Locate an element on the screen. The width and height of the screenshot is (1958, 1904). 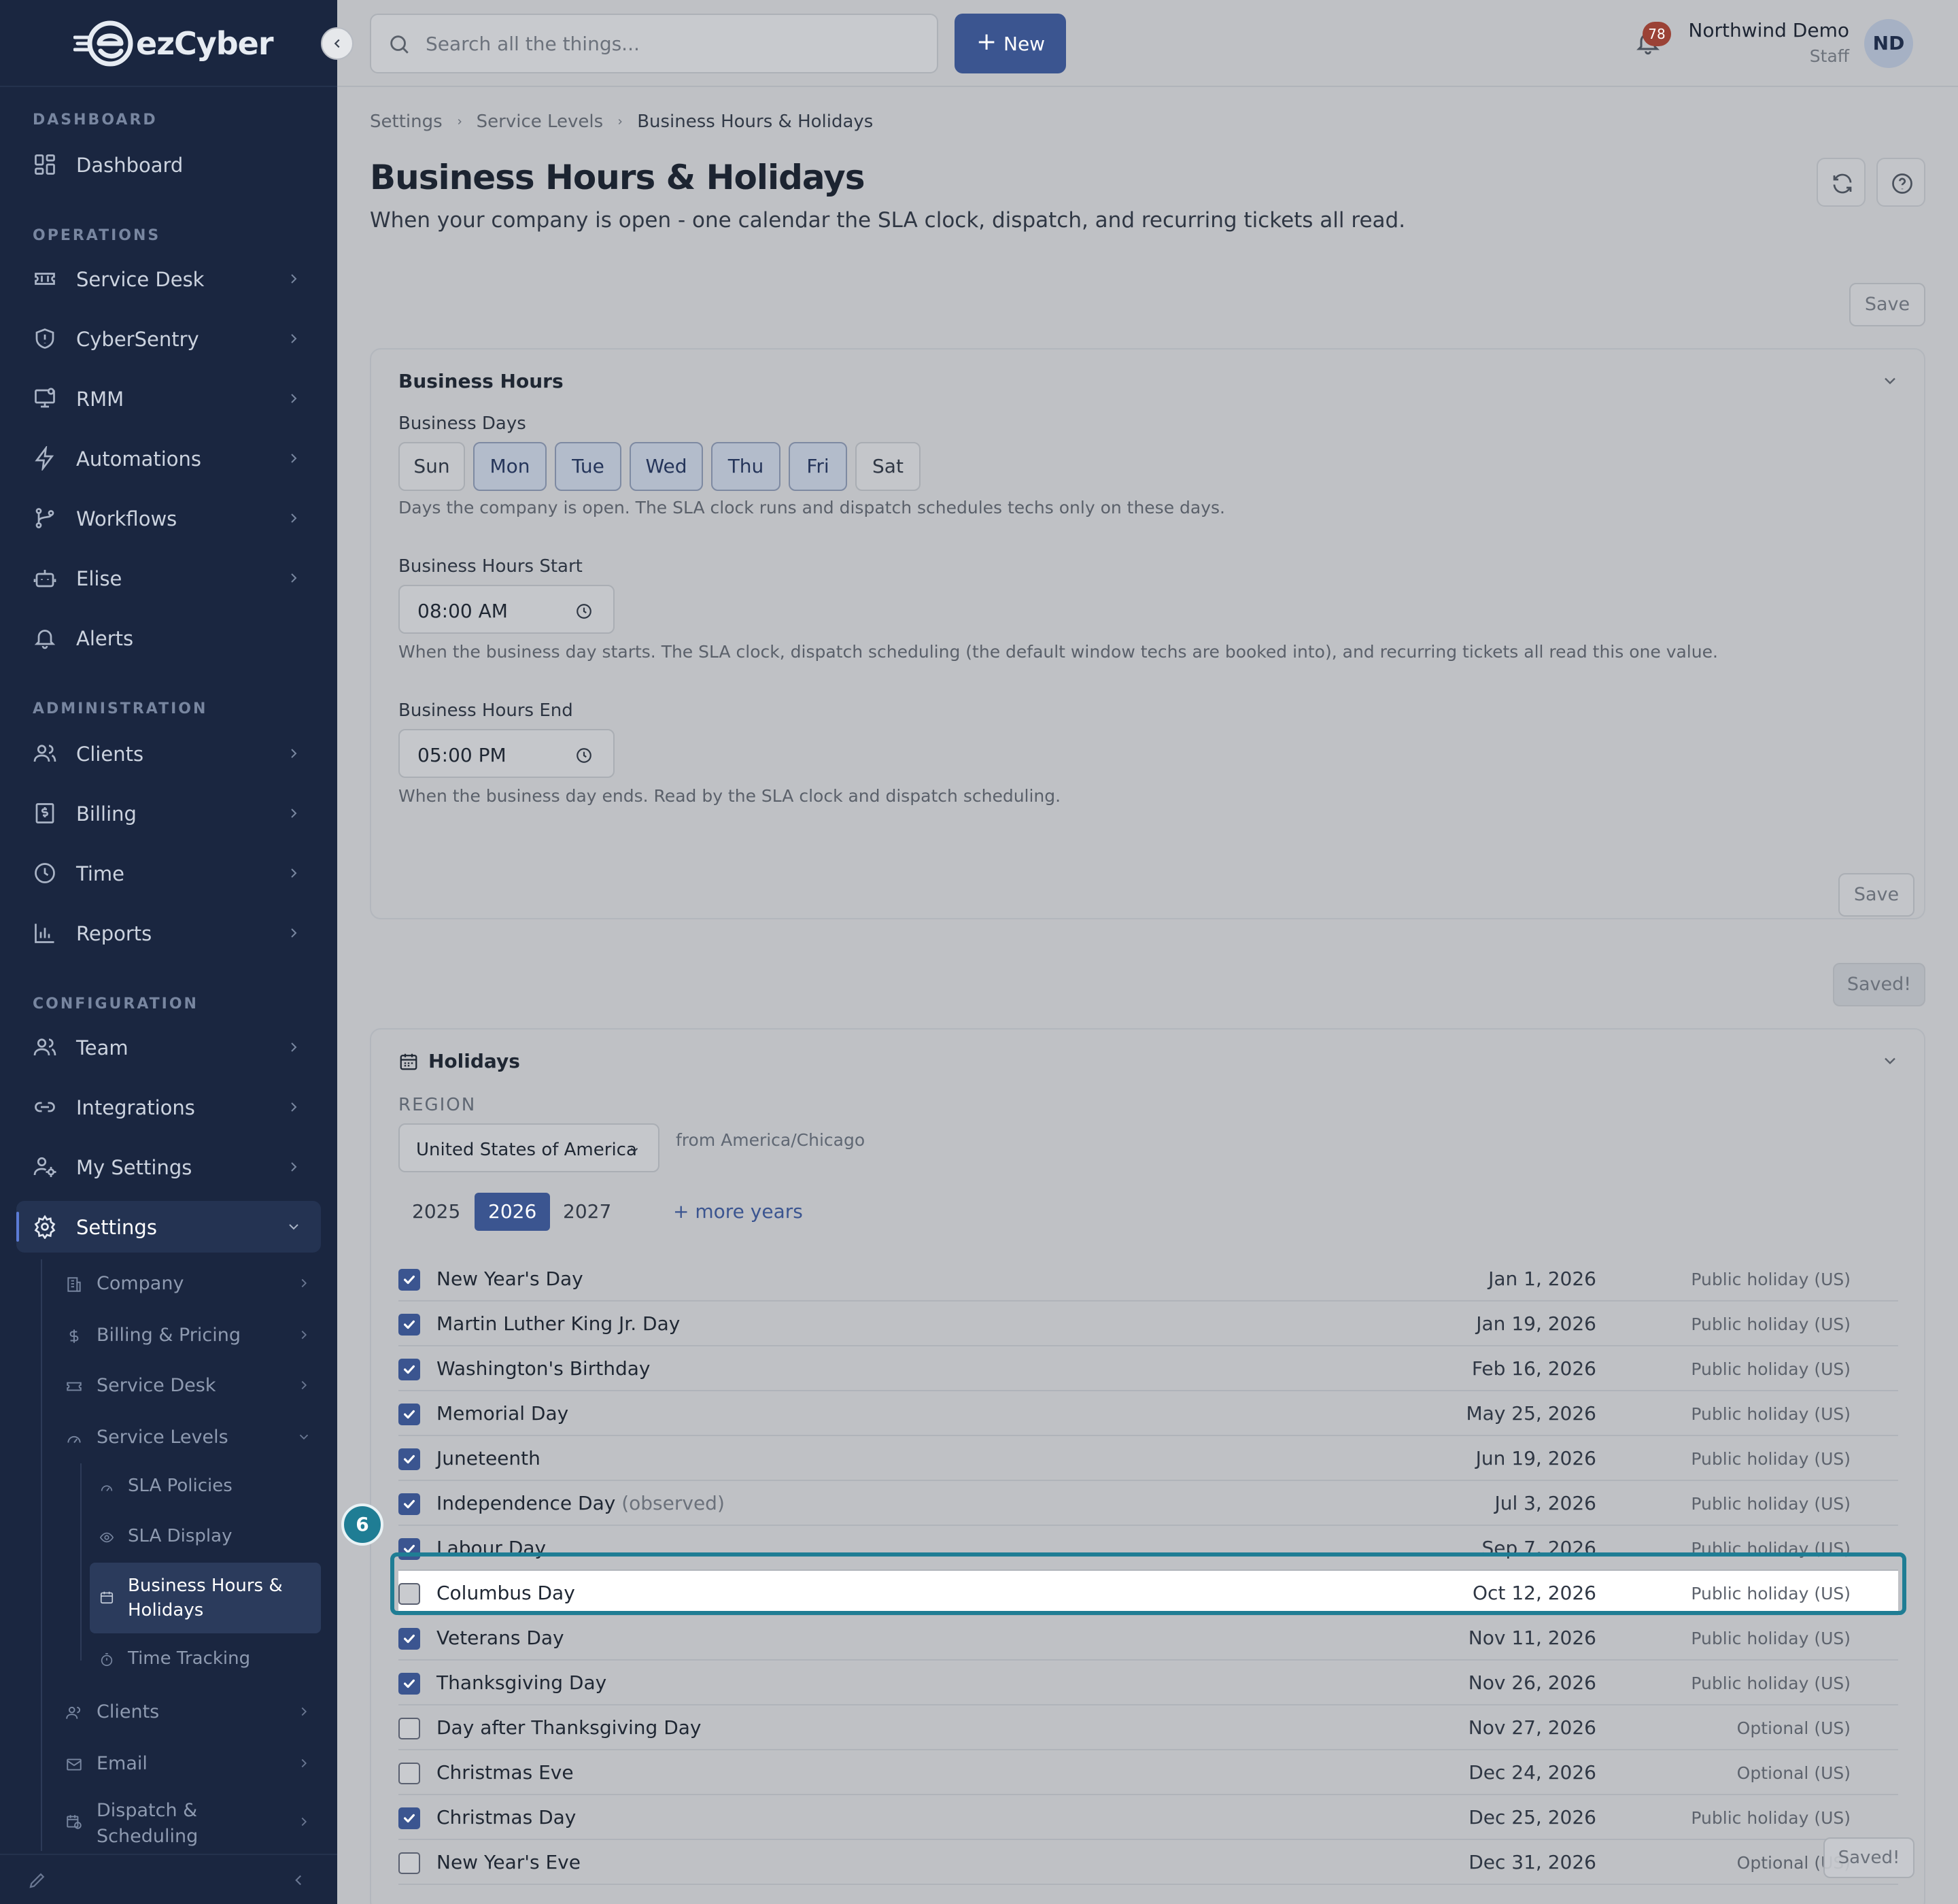
save-button-bottom: Save is located at coordinates (1876, 895).